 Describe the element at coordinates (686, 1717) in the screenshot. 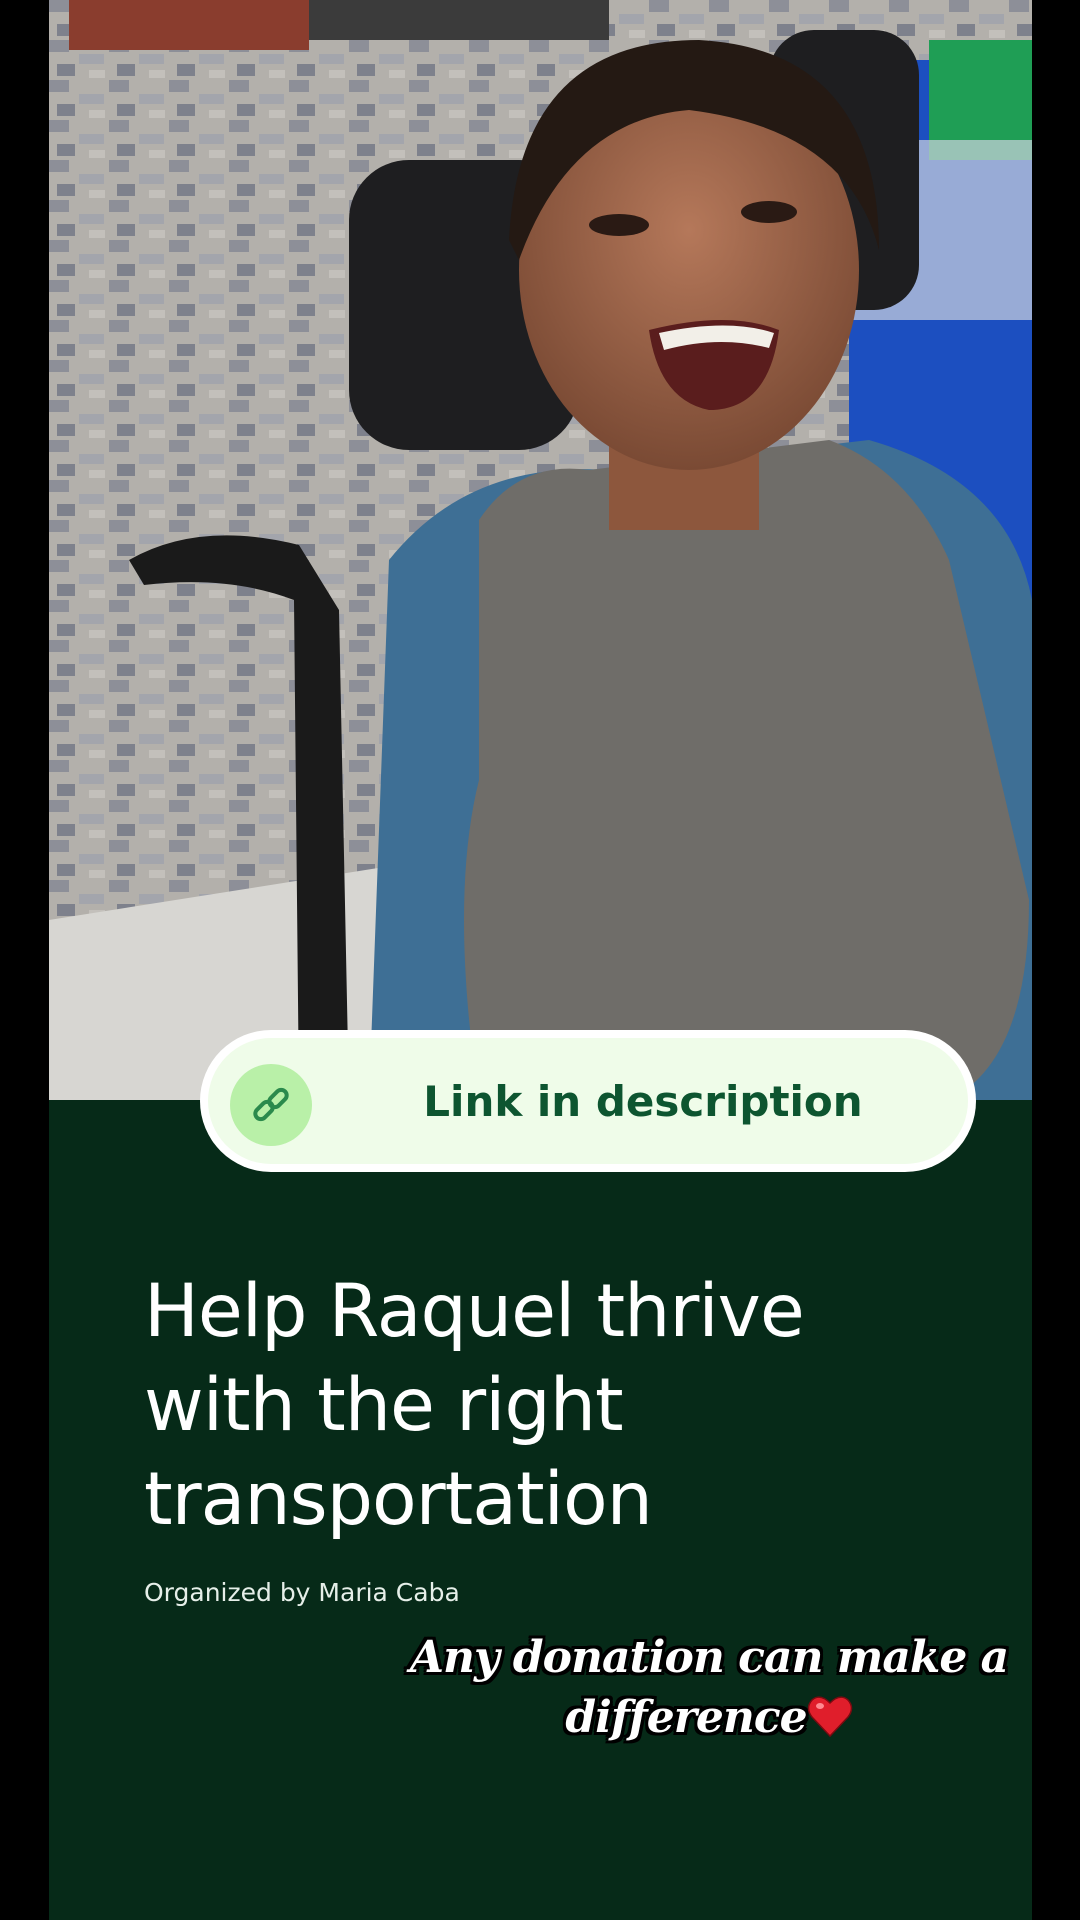

I see `caption-line-2: difference` at that location.